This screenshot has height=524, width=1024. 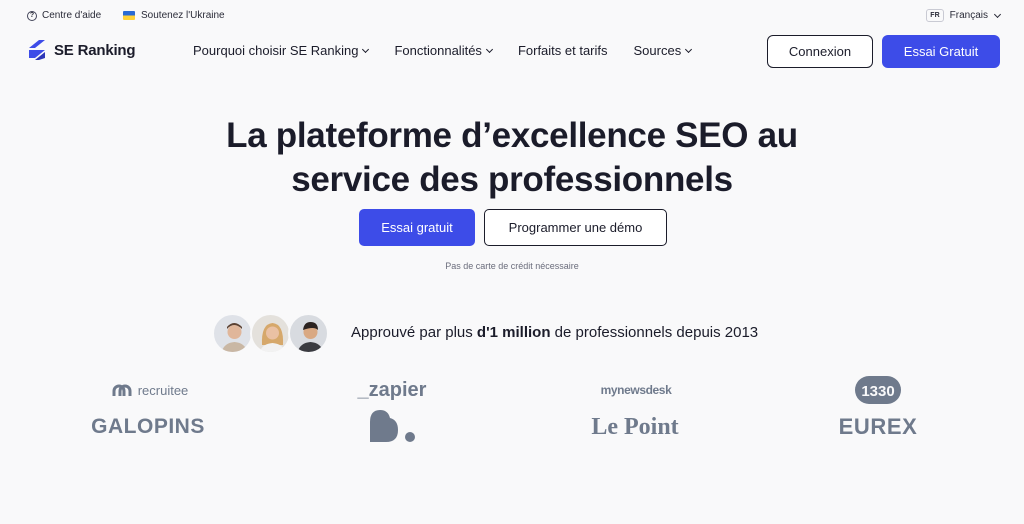 What do you see at coordinates (878, 426) in the screenshot?
I see `eurex-logo: EUREX` at bounding box center [878, 426].